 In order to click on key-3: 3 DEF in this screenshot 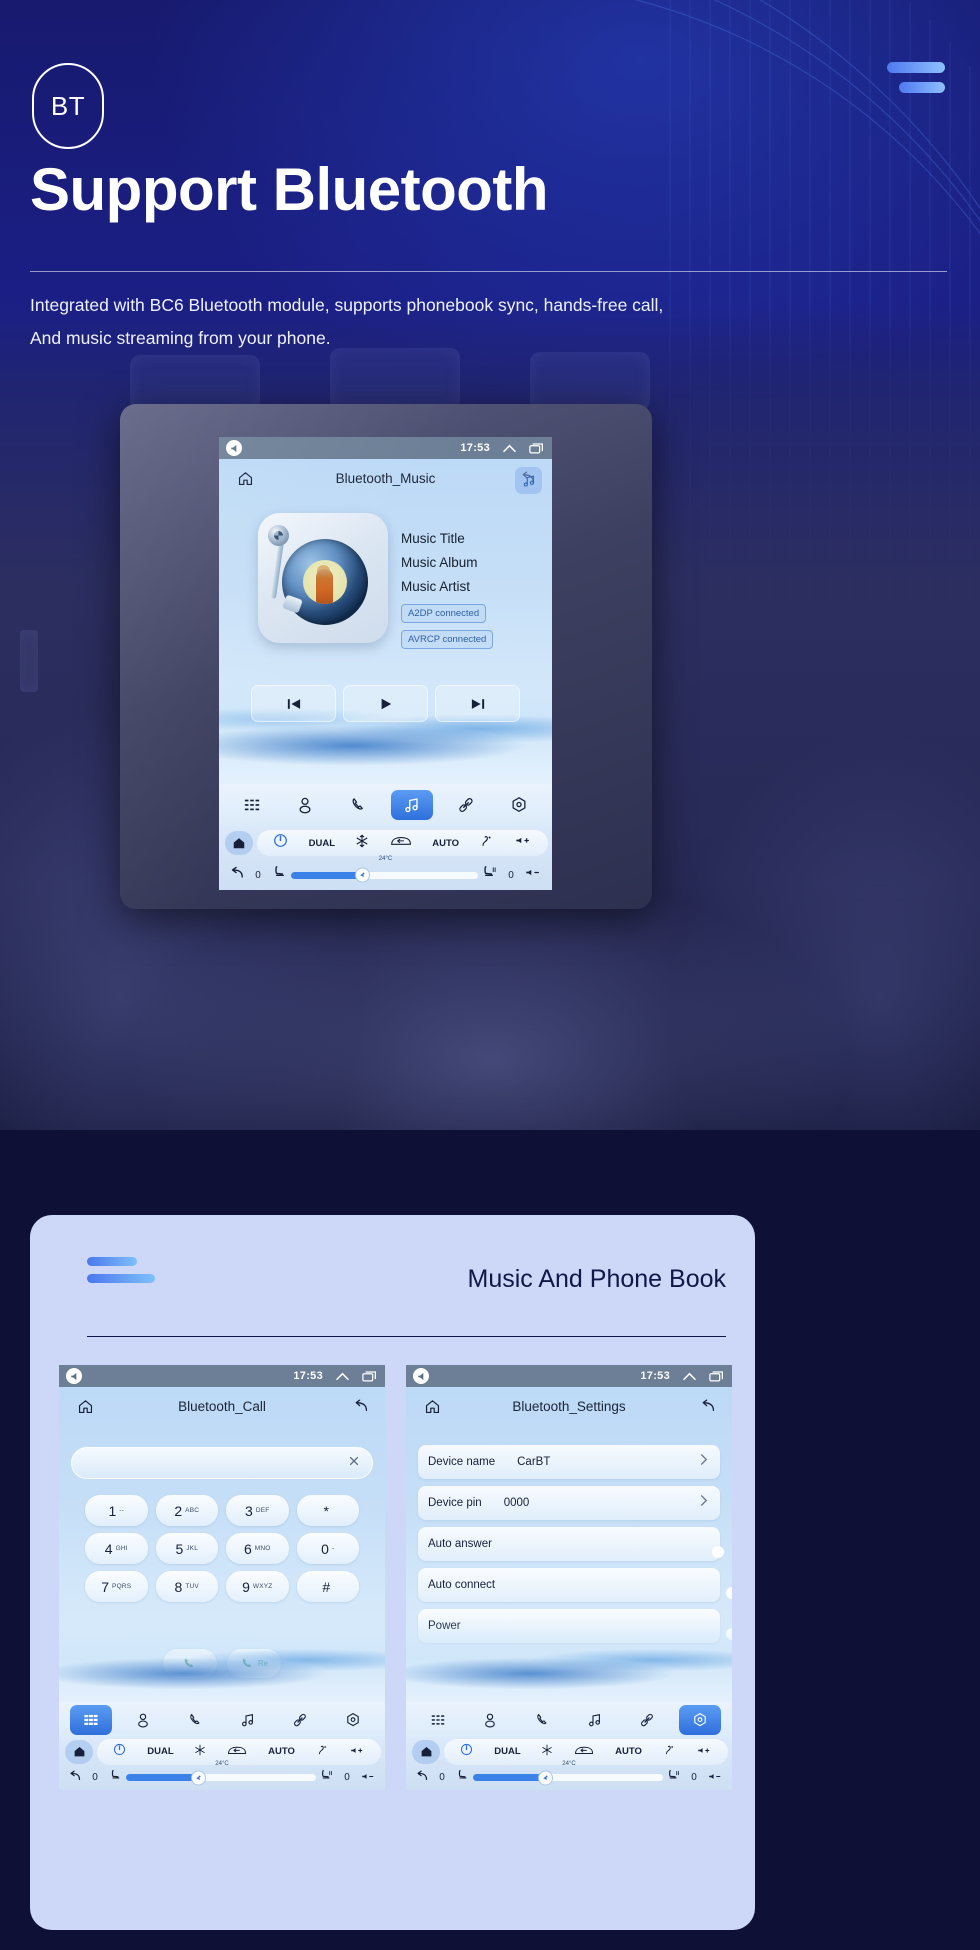, I will do `click(257, 1510)`.